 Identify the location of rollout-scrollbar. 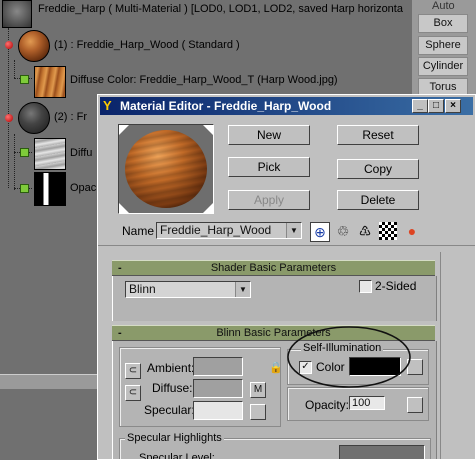
(447, 355).